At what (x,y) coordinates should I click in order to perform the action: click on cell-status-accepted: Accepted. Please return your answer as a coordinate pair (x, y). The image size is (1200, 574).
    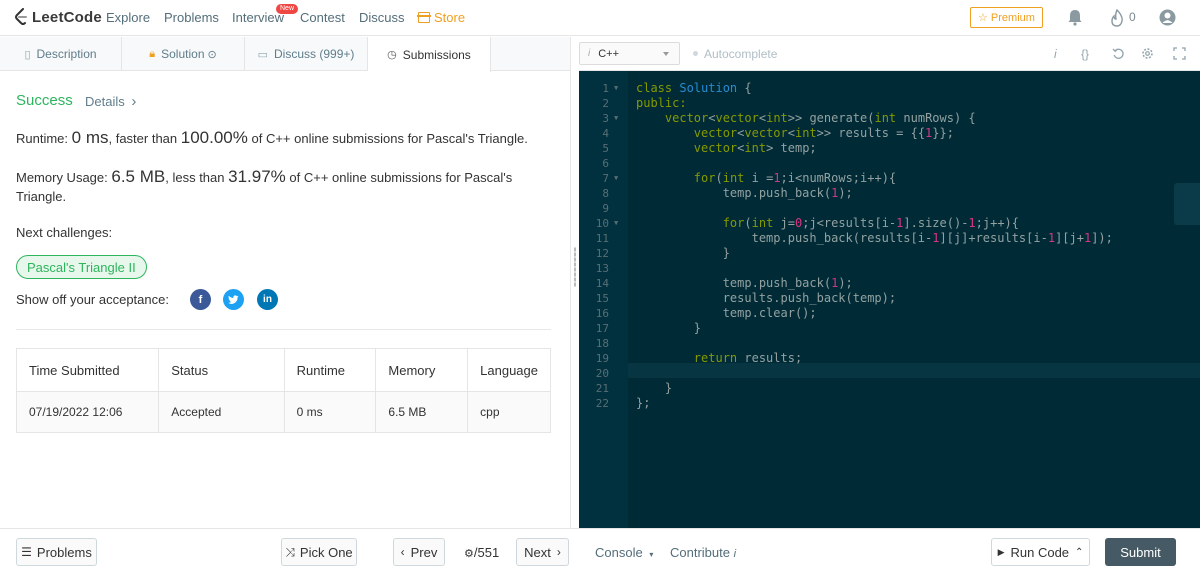
    Looking at the image, I should click on (221, 412).